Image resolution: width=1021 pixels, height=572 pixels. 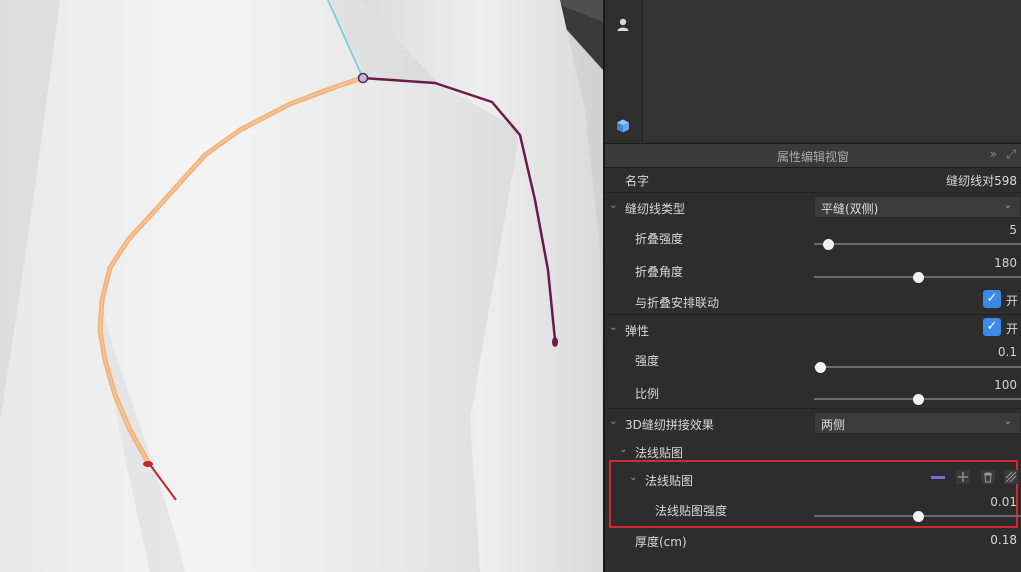 I want to click on fold-strength-label: 折叠强度, so click(x=659, y=239).